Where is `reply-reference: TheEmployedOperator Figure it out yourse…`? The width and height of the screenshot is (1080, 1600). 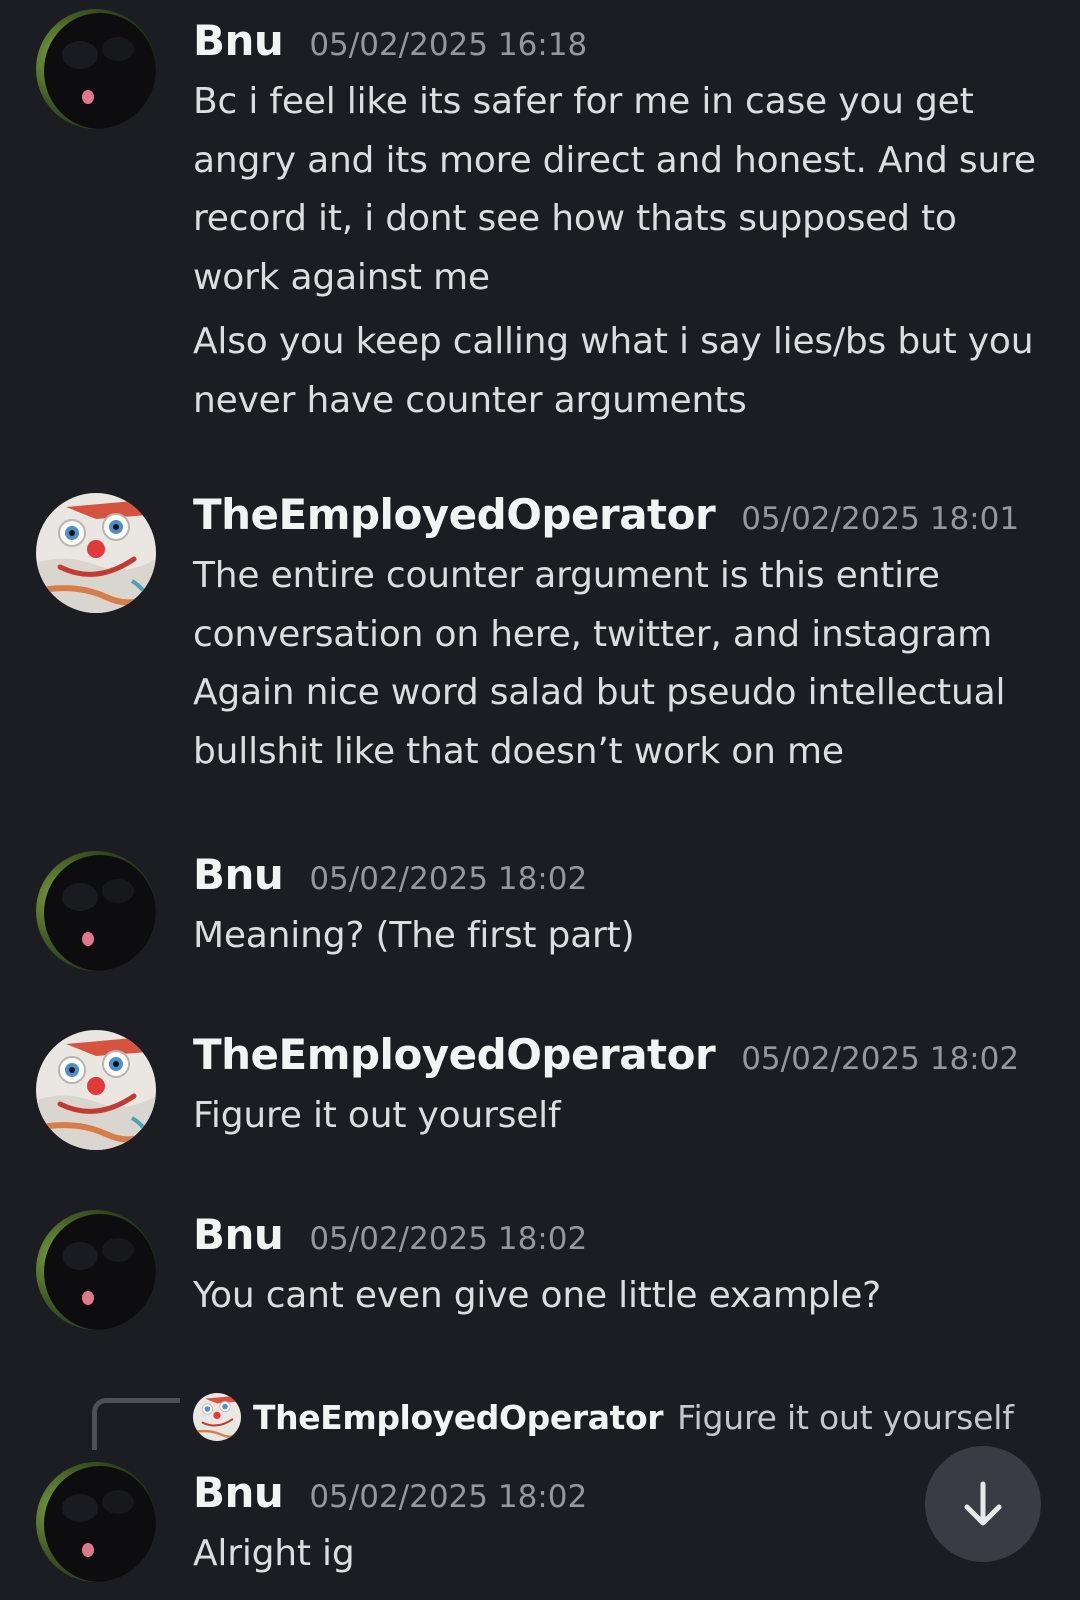 reply-reference: TheEmployedOperator Figure it out yourse… is located at coordinates (603, 1417).